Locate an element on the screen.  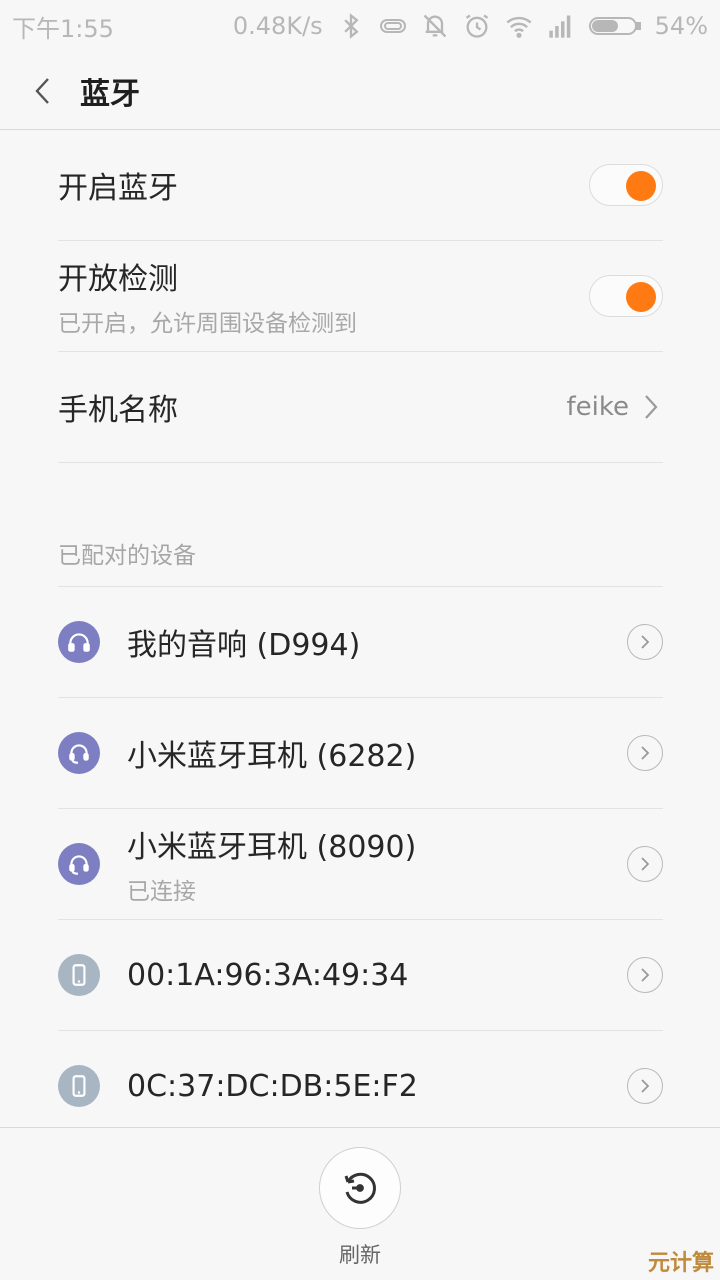
status-icons: 0.48K/s 54% is located at coordinates (470, 26).